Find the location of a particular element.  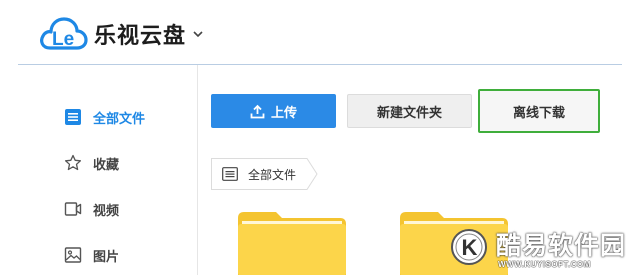

app-title: 乐视云盘 is located at coordinates (140, 35).